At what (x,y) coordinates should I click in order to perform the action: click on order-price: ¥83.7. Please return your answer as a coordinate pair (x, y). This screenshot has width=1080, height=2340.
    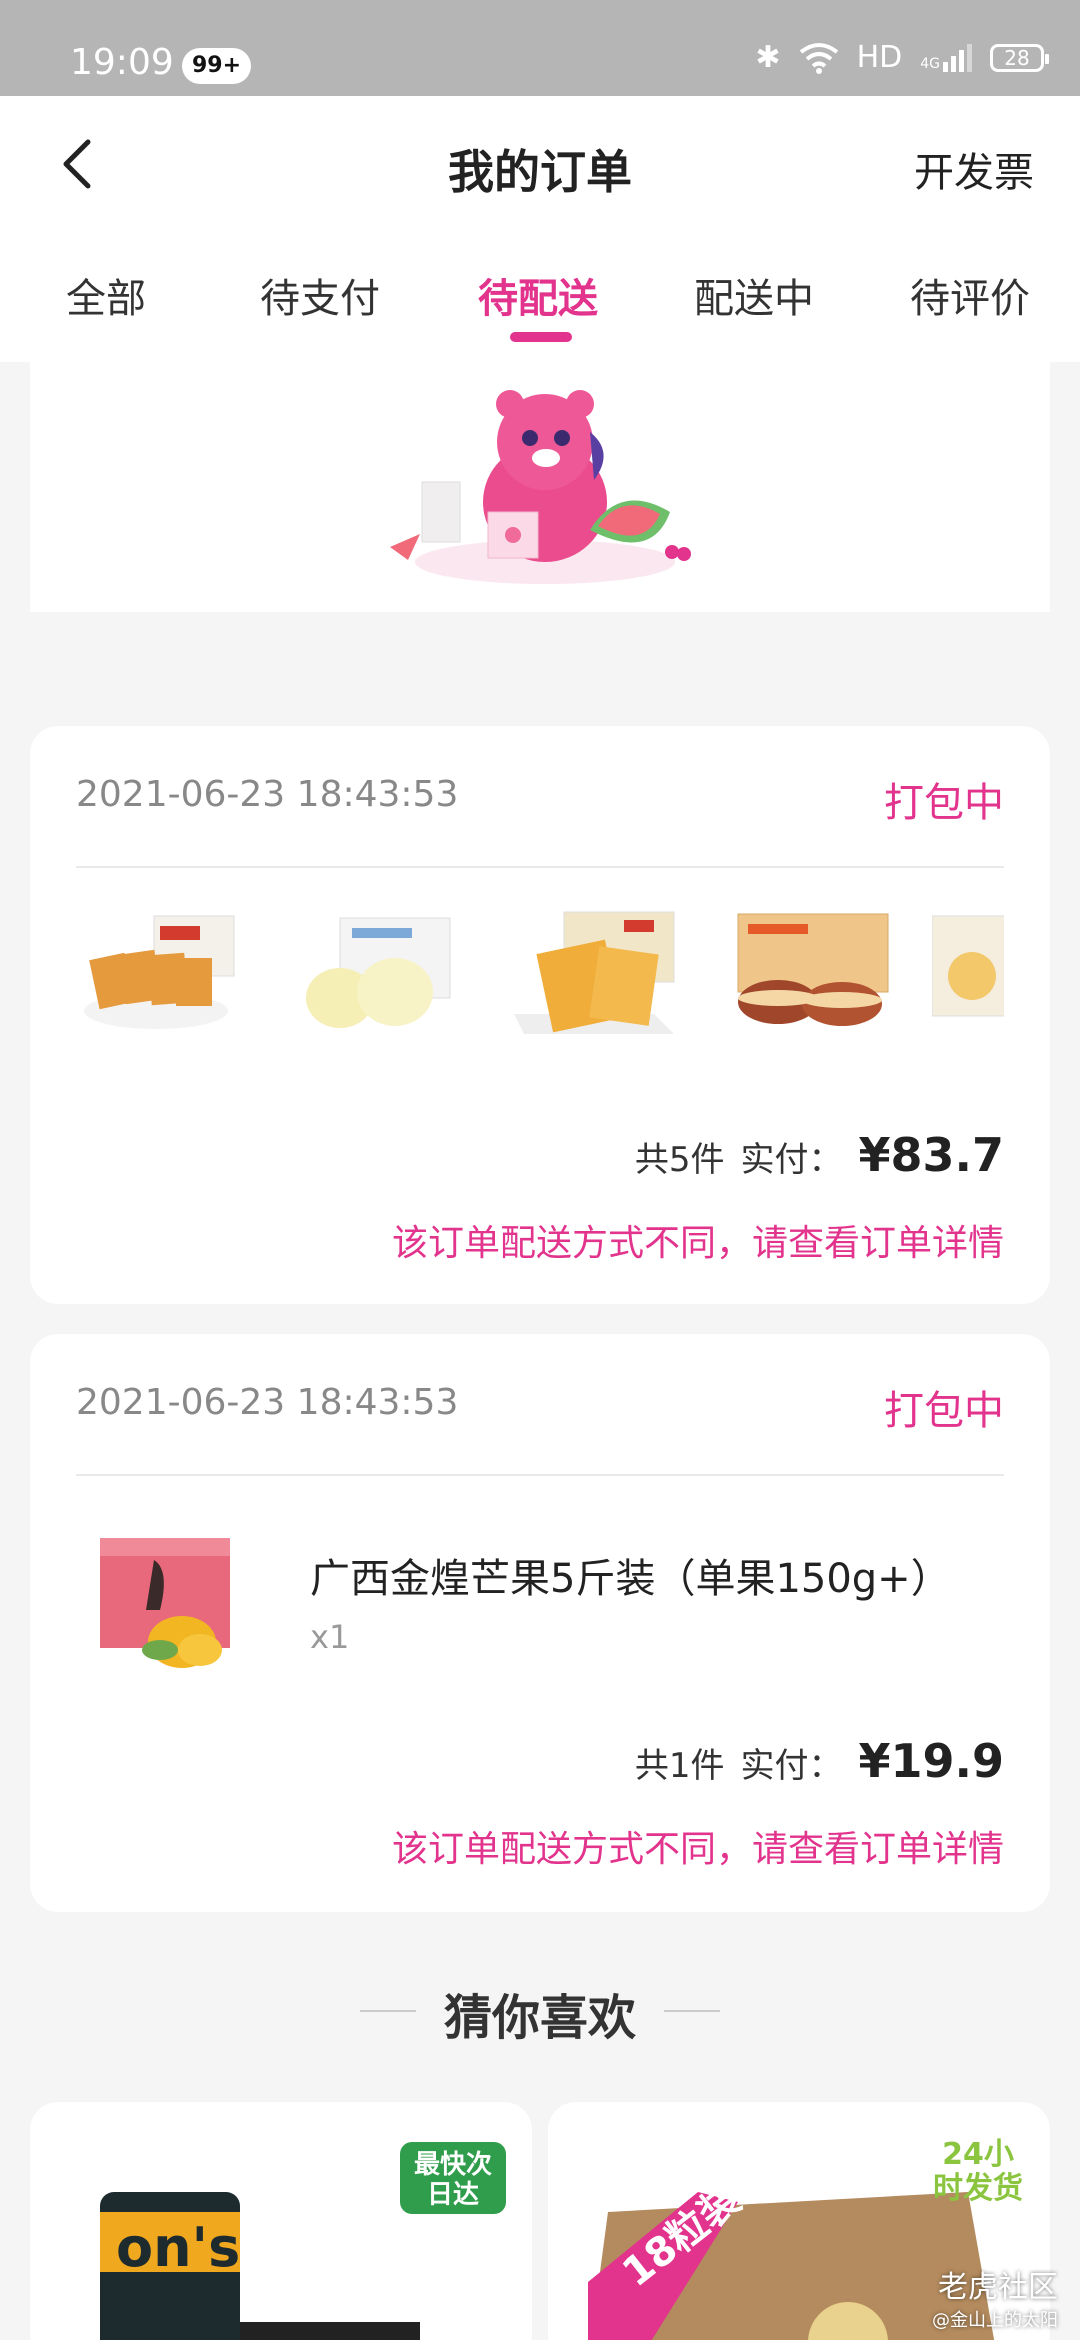
    Looking at the image, I should click on (931, 1155).